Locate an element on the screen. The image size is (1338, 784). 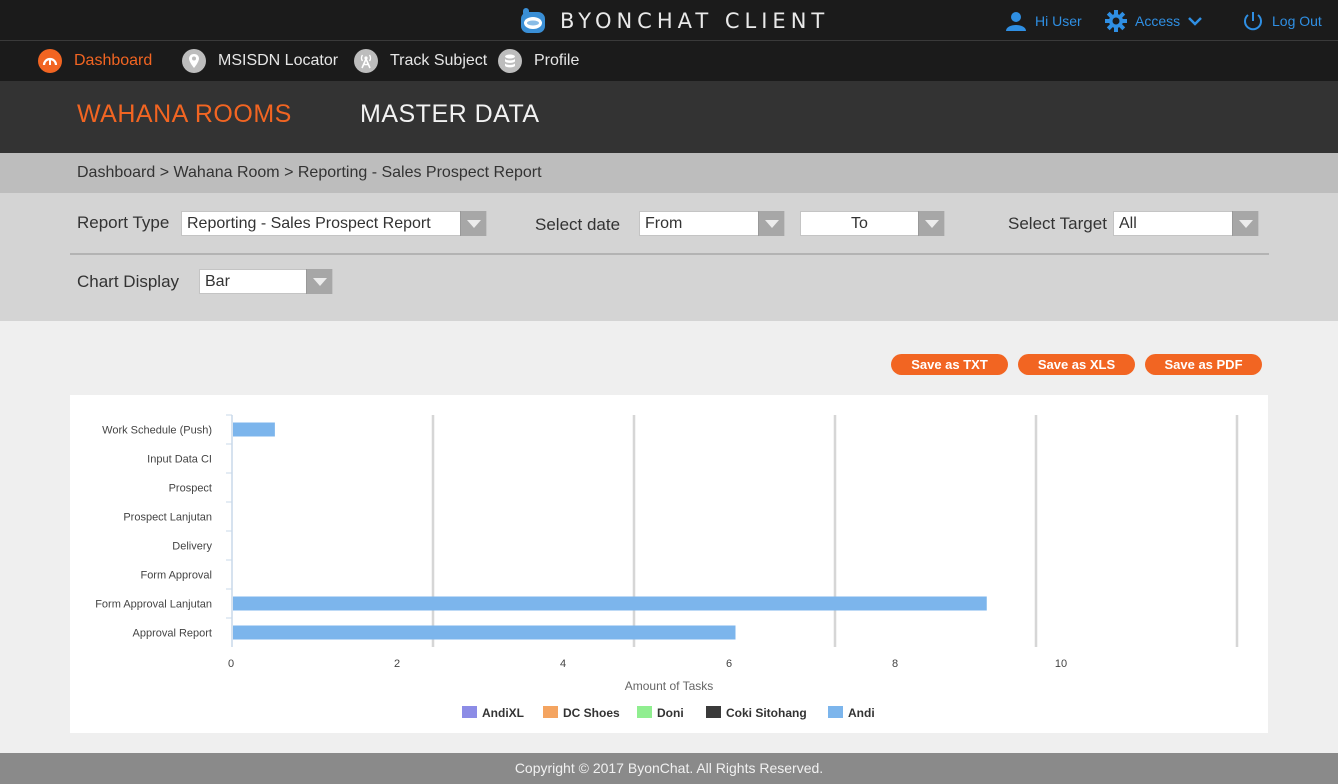
dashboard-gauge-icon is located at coordinates (50, 61).